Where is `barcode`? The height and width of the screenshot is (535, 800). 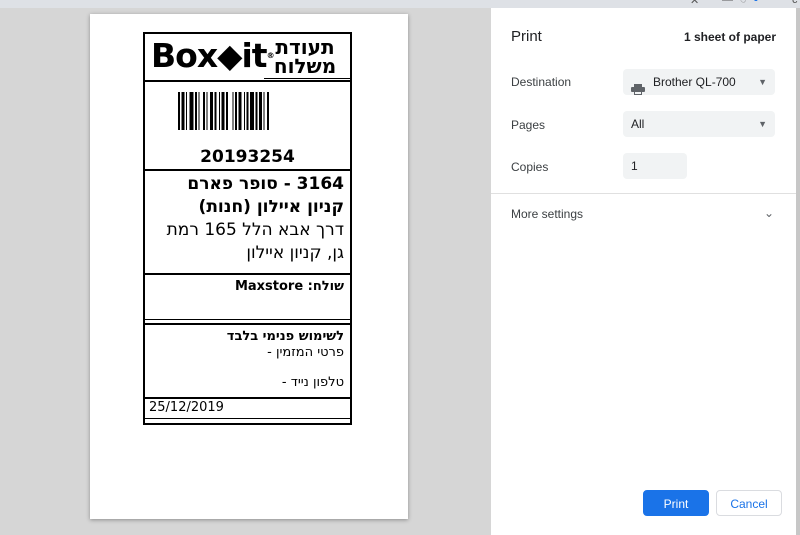 barcode is located at coordinates (223, 111).